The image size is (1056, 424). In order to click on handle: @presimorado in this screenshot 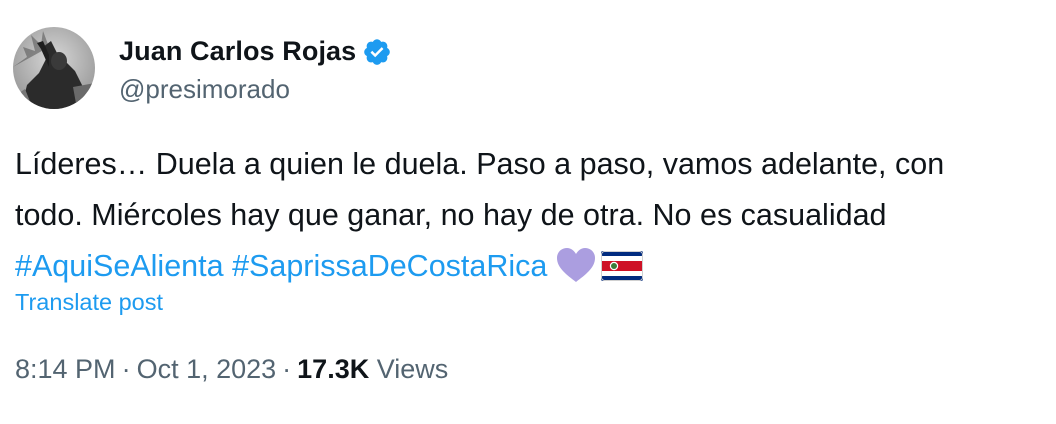, I will do `click(255, 89)`.